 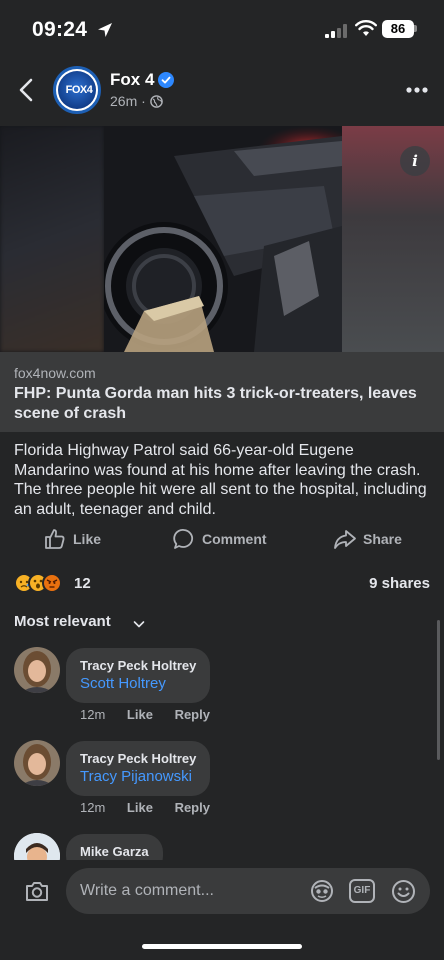 I want to click on comment-bubble: Tracy Peck Holtrey Tracy Pijanowski, so click(x=138, y=768).